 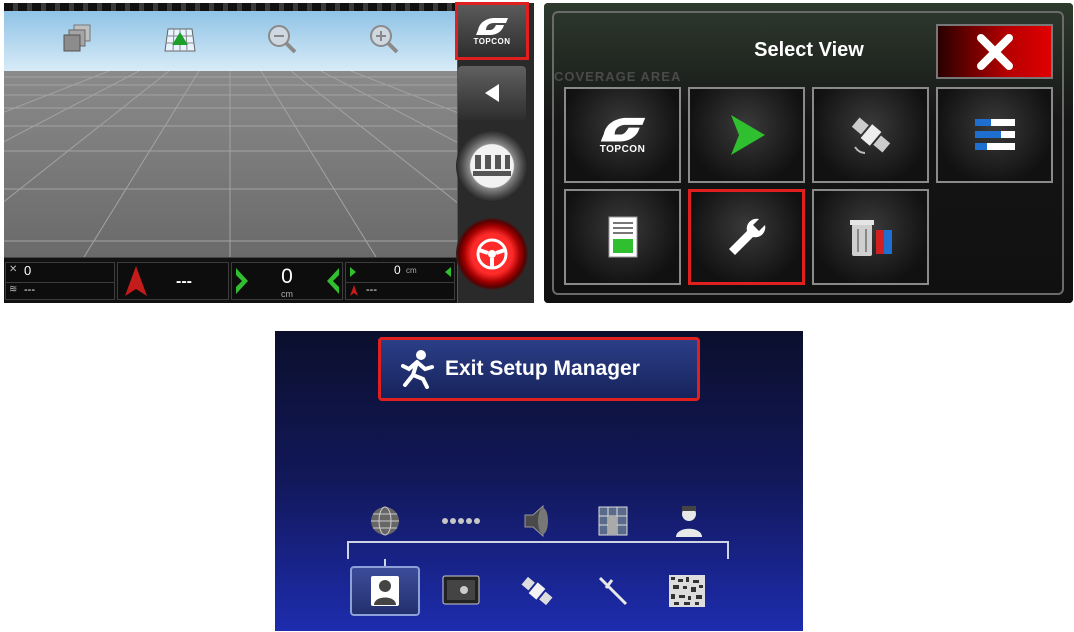 What do you see at coordinates (60, 281) in the screenshot?
I see `satellite-status: ✕ 0 ≋ ---` at bounding box center [60, 281].